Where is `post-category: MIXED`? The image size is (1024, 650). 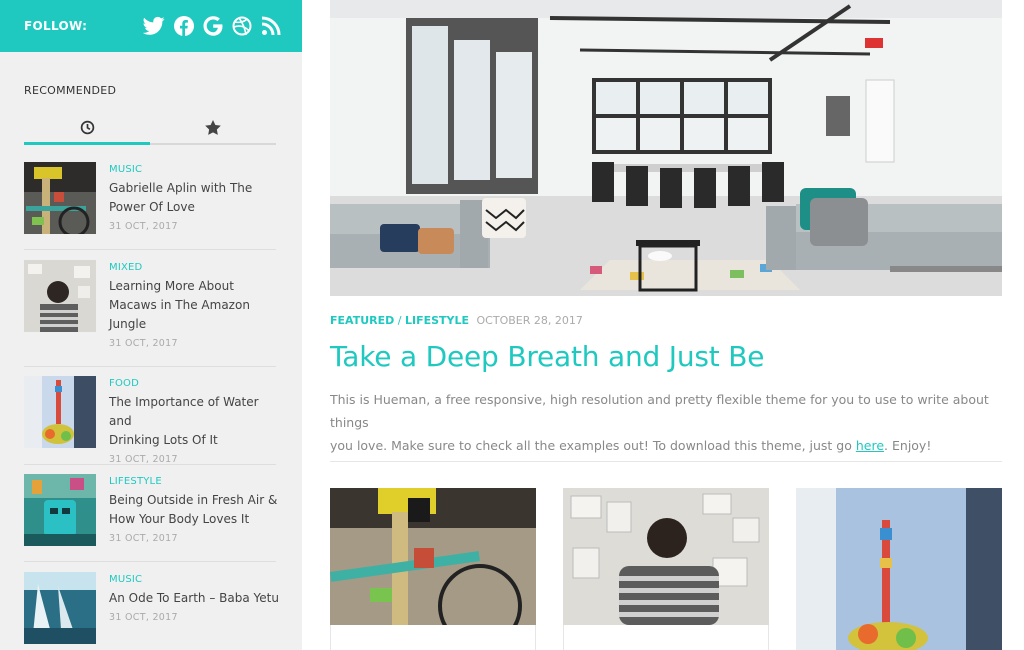 post-category: MIXED is located at coordinates (194, 267).